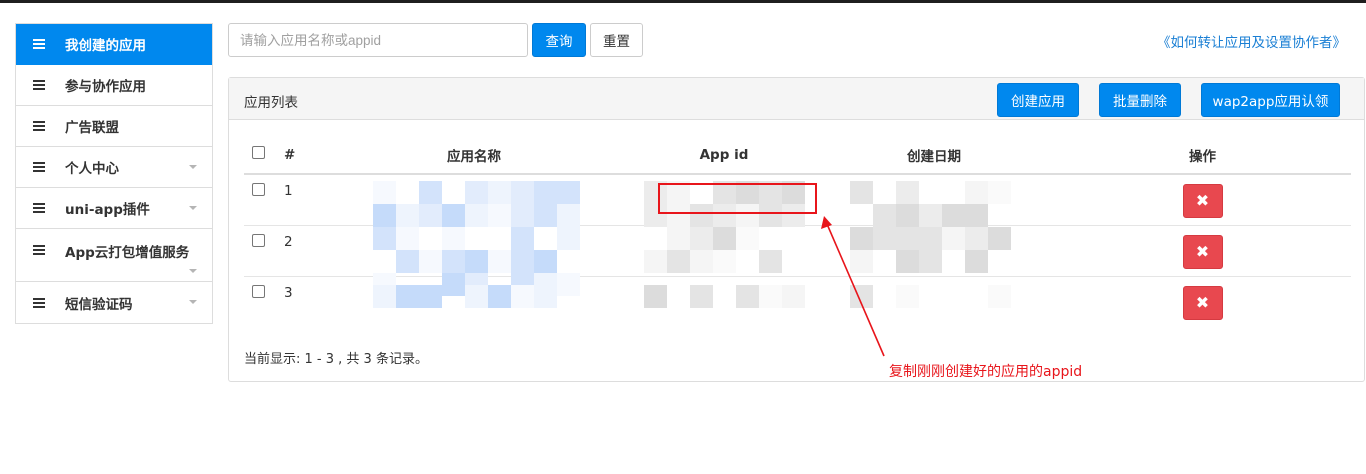 Image resolution: width=1366 pixels, height=474 pixels. Describe the element at coordinates (986, 372) in the screenshot. I see `annotation-text: 复制刚刚创建好的应用的appid` at that location.